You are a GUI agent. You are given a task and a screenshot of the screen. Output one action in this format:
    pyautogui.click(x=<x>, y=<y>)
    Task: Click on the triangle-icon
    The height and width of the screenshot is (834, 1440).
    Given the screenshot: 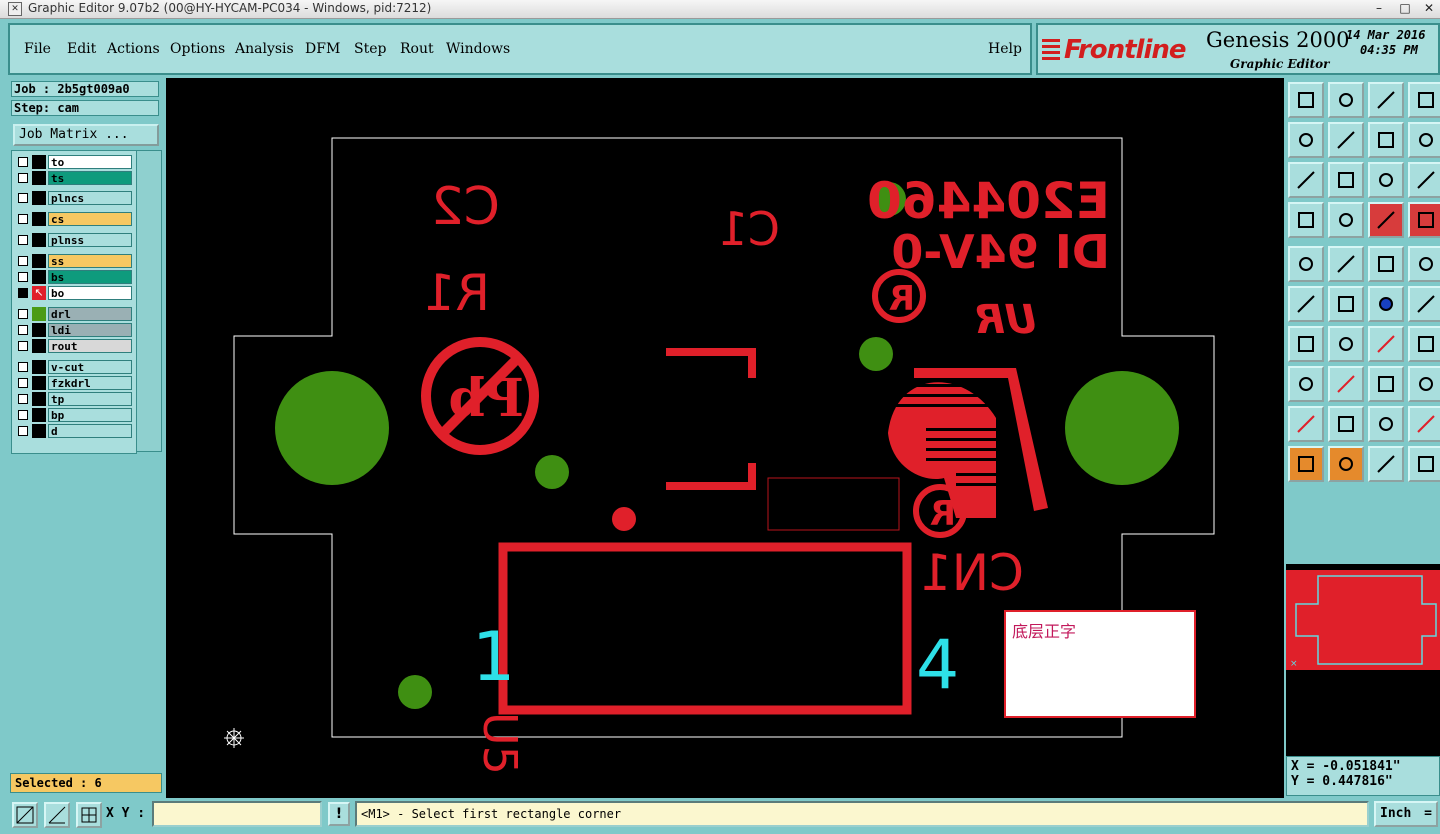 What is the action you would take?
    pyautogui.click(x=1346, y=424)
    